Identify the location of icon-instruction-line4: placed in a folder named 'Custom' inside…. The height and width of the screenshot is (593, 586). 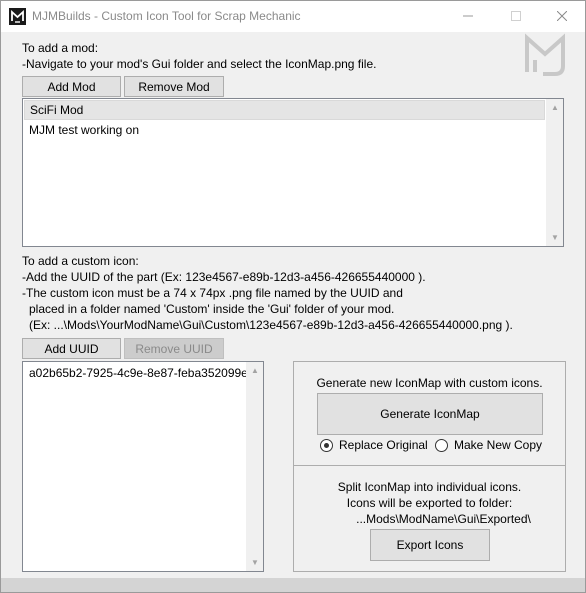
(212, 309).